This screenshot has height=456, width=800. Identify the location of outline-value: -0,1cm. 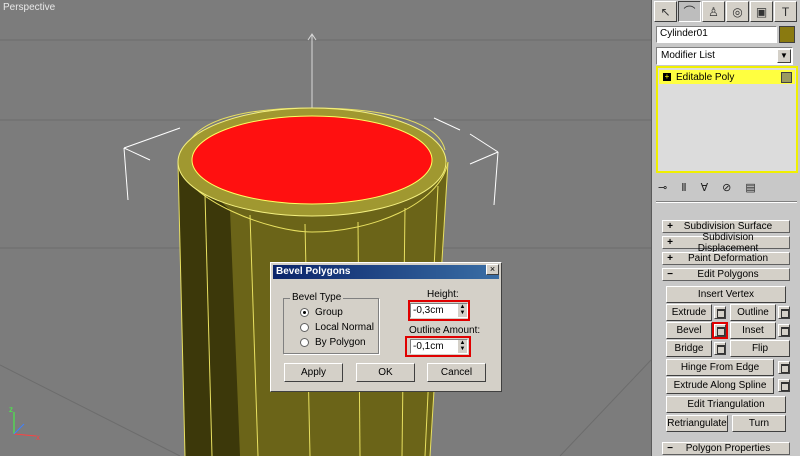
(428, 346).